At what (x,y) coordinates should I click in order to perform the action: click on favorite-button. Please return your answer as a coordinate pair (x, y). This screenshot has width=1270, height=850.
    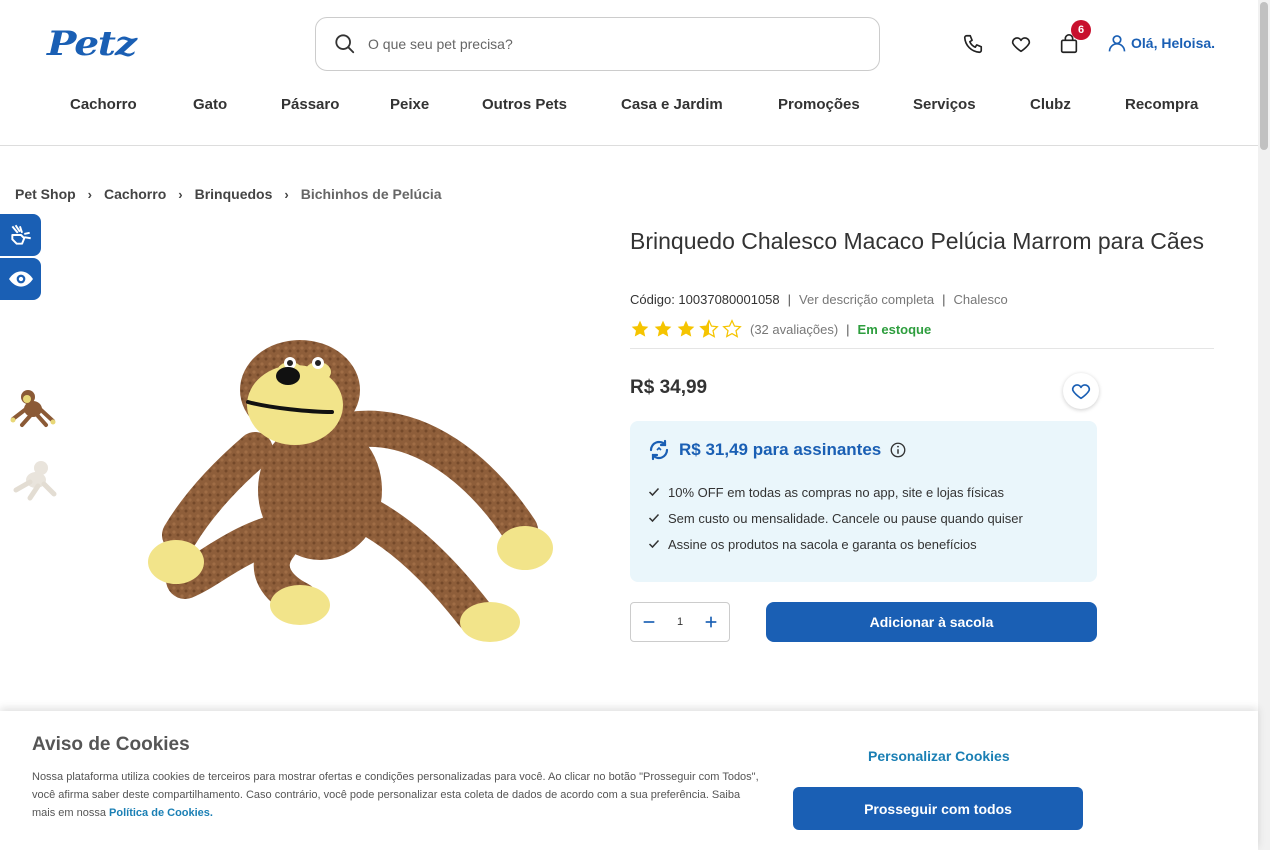
    Looking at the image, I should click on (1081, 391).